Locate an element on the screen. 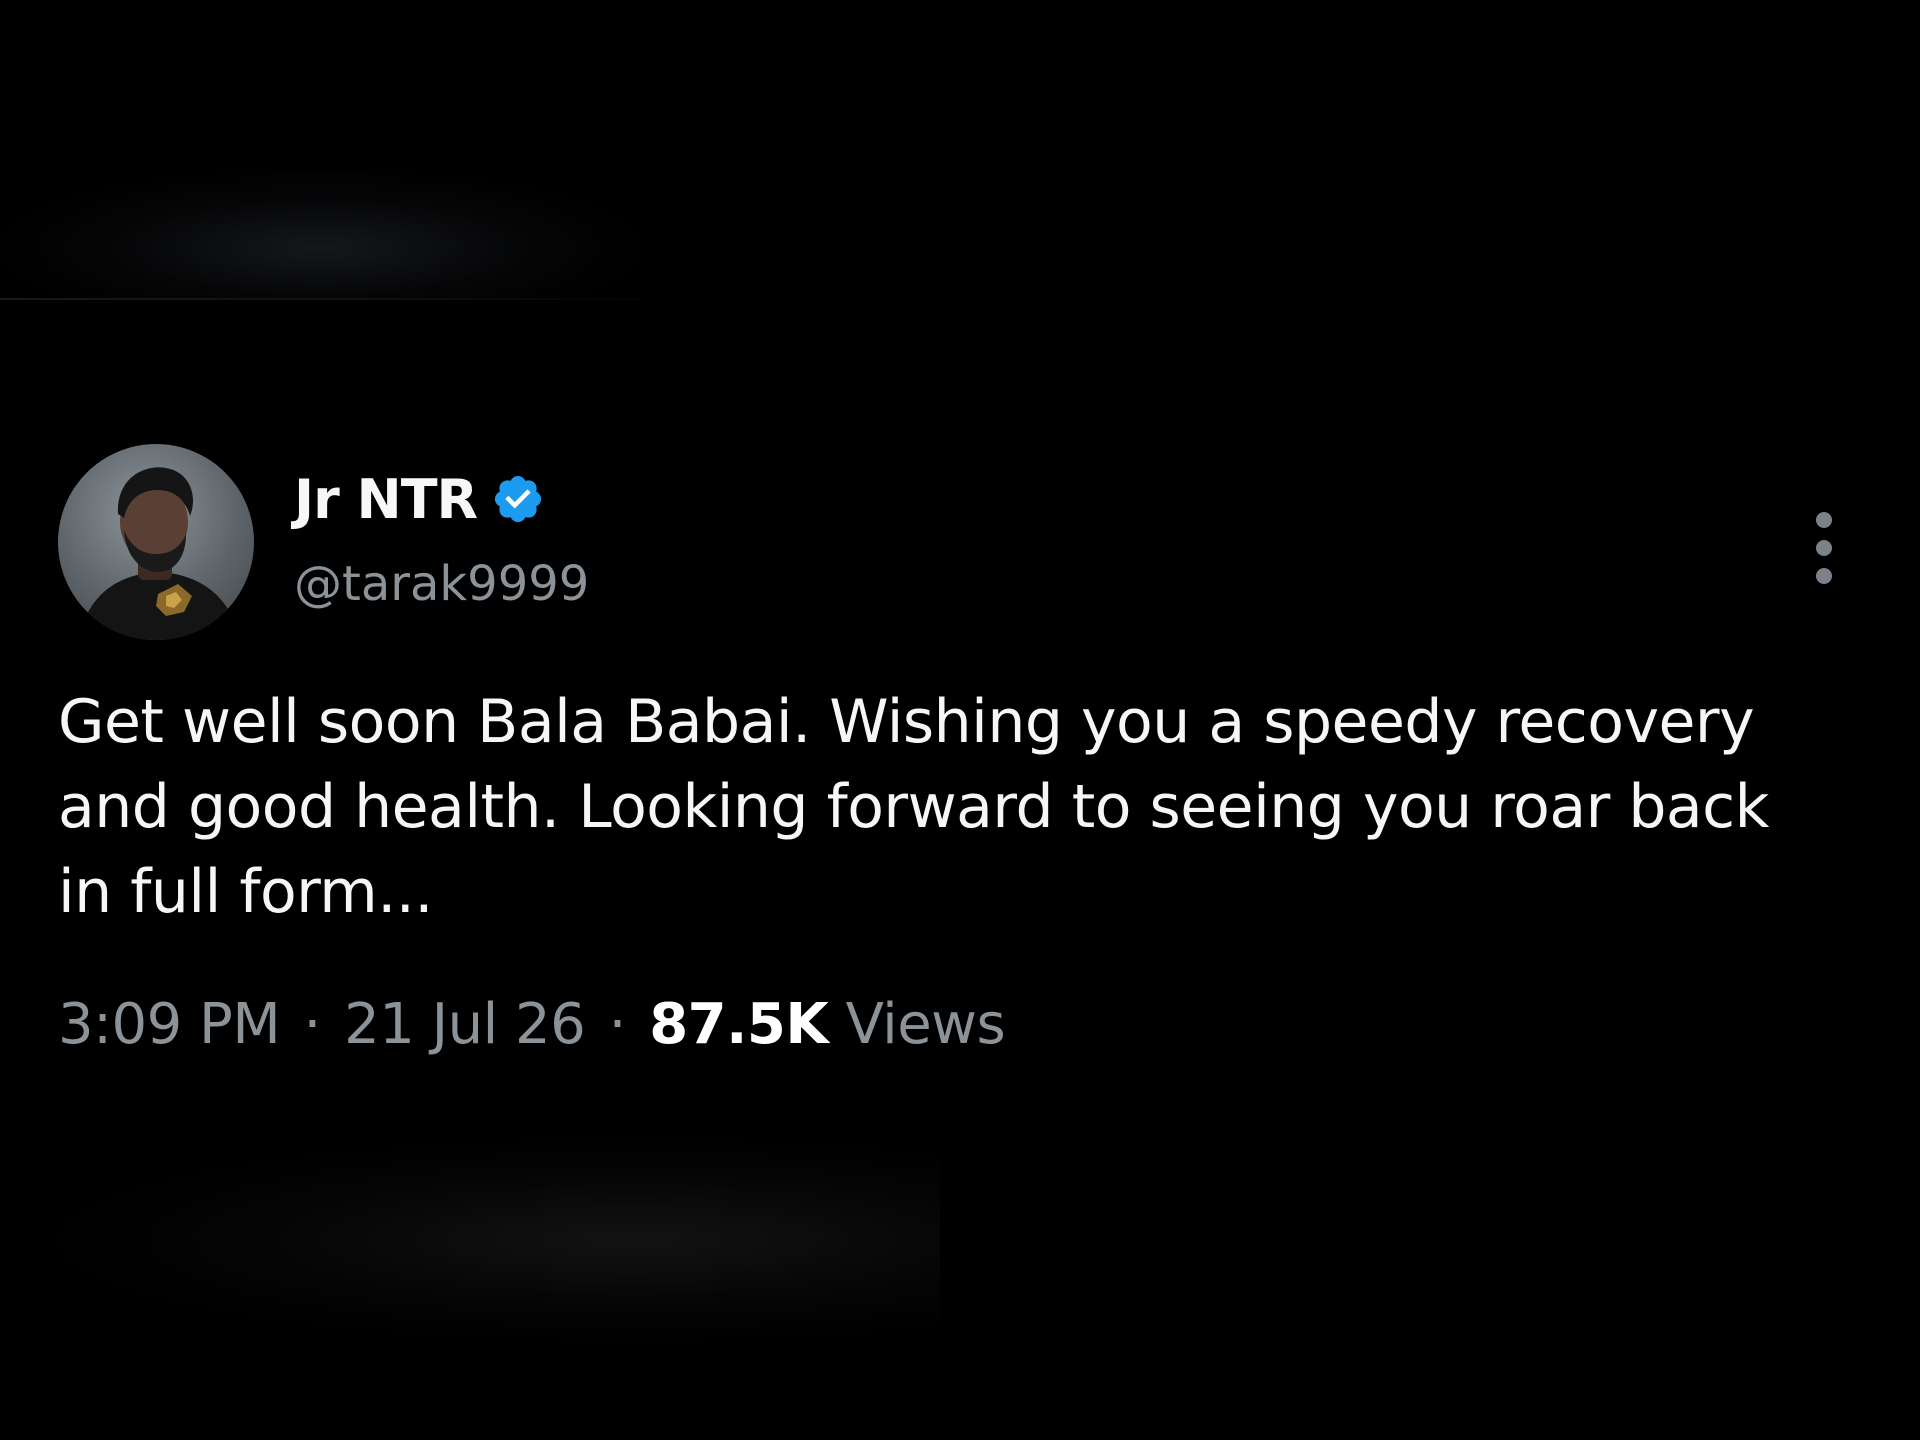  verified-badge-icon is located at coordinates (518, 499).